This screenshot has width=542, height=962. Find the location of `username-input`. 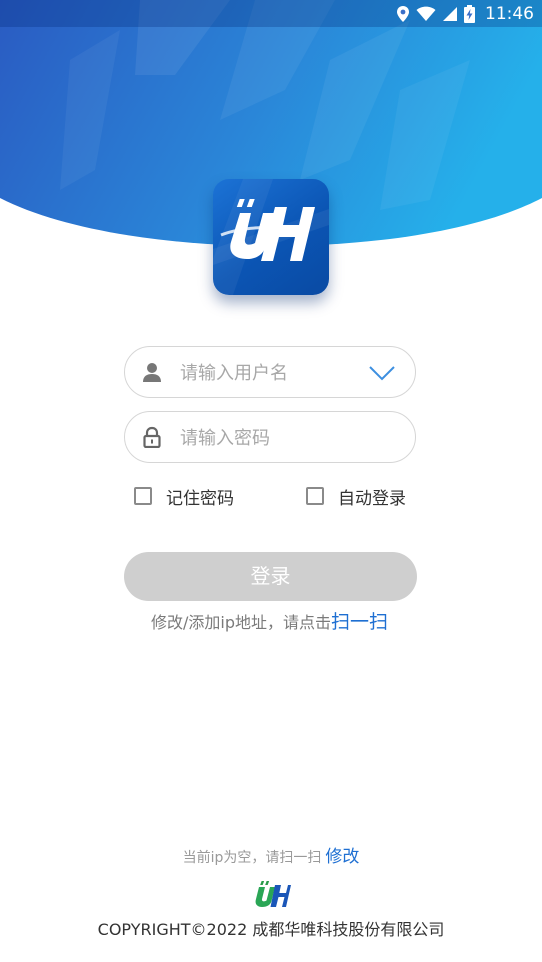

username-input is located at coordinates (270, 373).